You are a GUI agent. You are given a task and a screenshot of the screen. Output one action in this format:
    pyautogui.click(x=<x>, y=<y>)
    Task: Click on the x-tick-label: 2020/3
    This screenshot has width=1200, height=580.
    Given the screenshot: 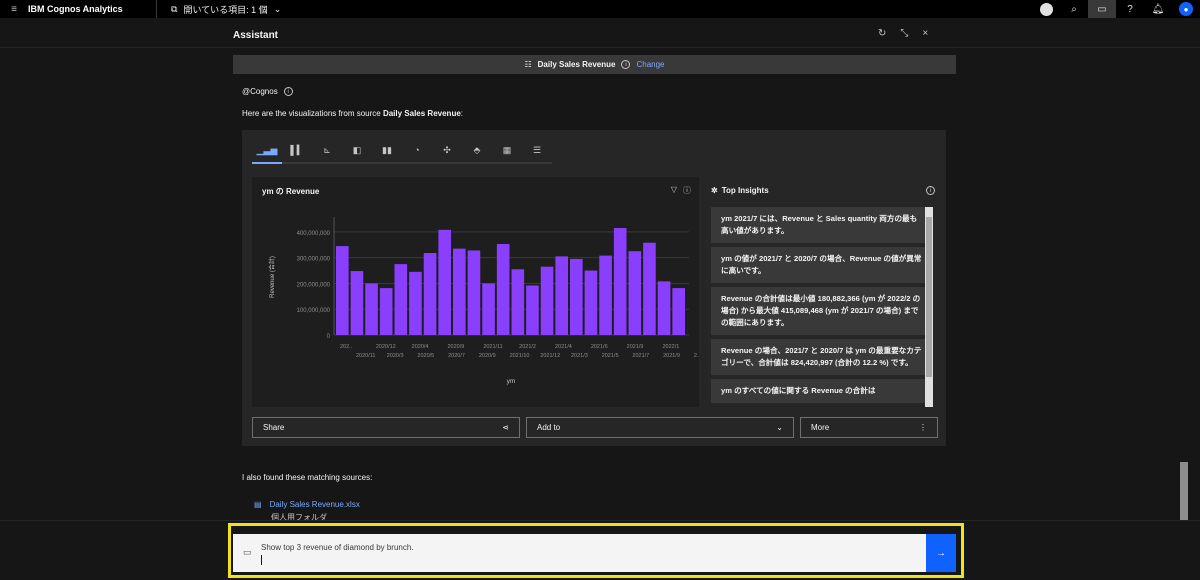 What is the action you would take?
    pyautogui.click(x=395, y=356)
    